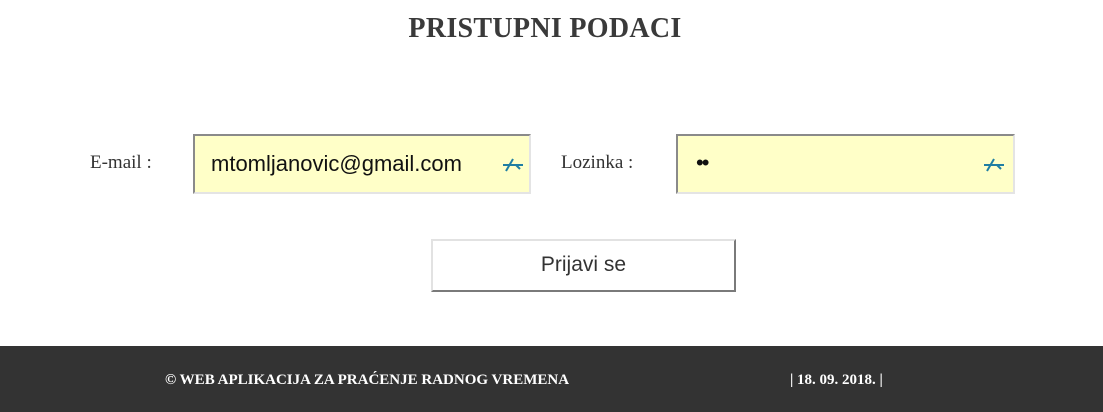 The image size is (1103, 412). Describe the element at coordinates (702, 163) in the screenshot. I see `password-value: ••` at that location.